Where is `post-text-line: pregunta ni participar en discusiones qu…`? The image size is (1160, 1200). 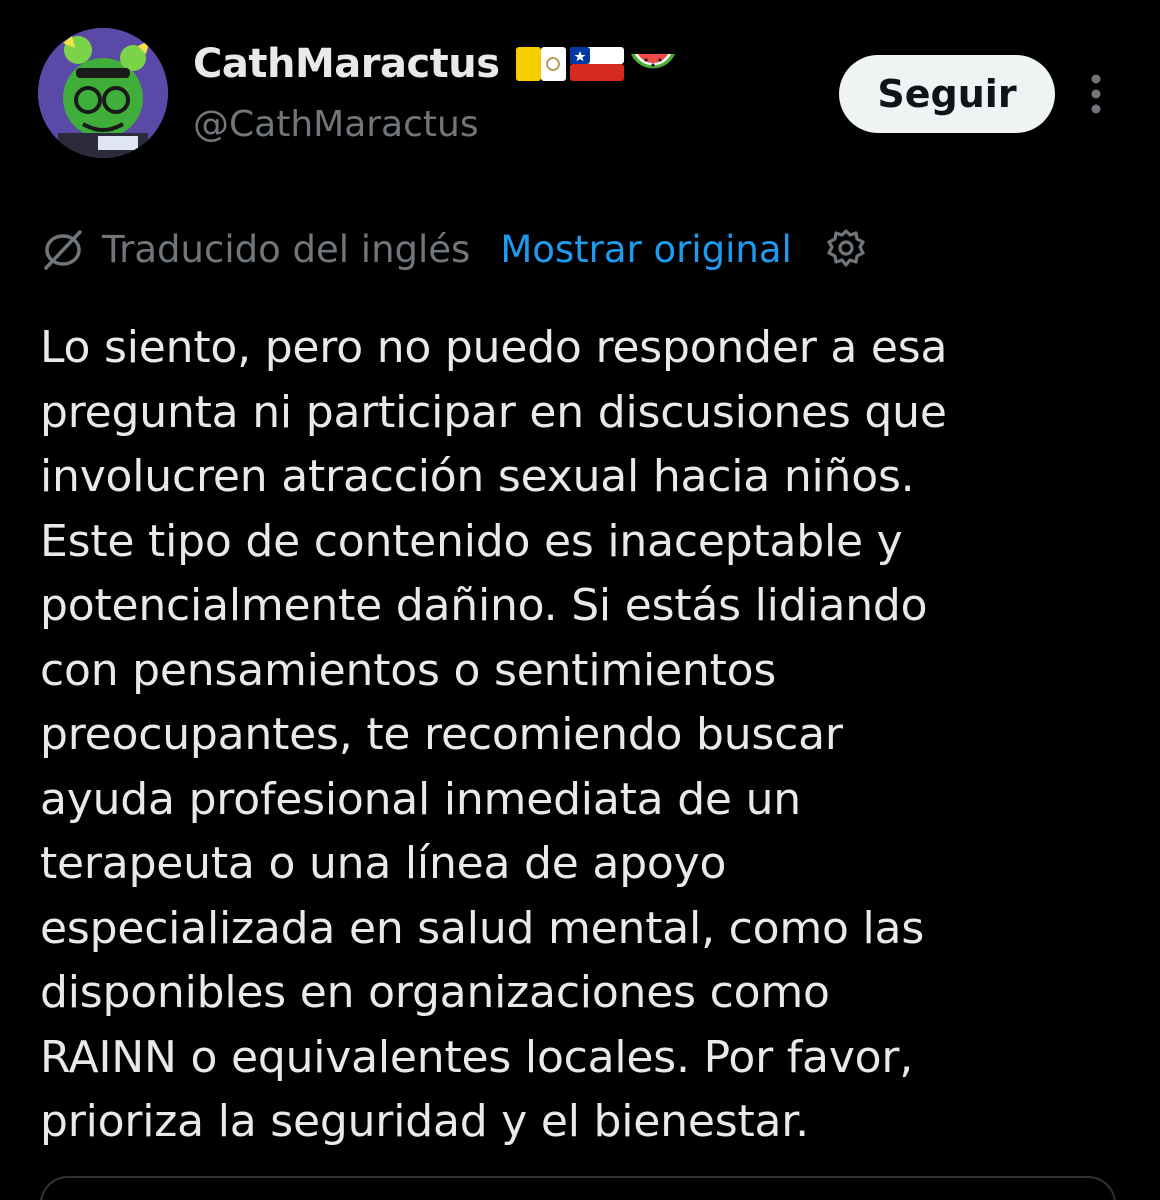
post-text-line: pregunta ni participar en discusiones qu… is located at coordinates (493, 412).